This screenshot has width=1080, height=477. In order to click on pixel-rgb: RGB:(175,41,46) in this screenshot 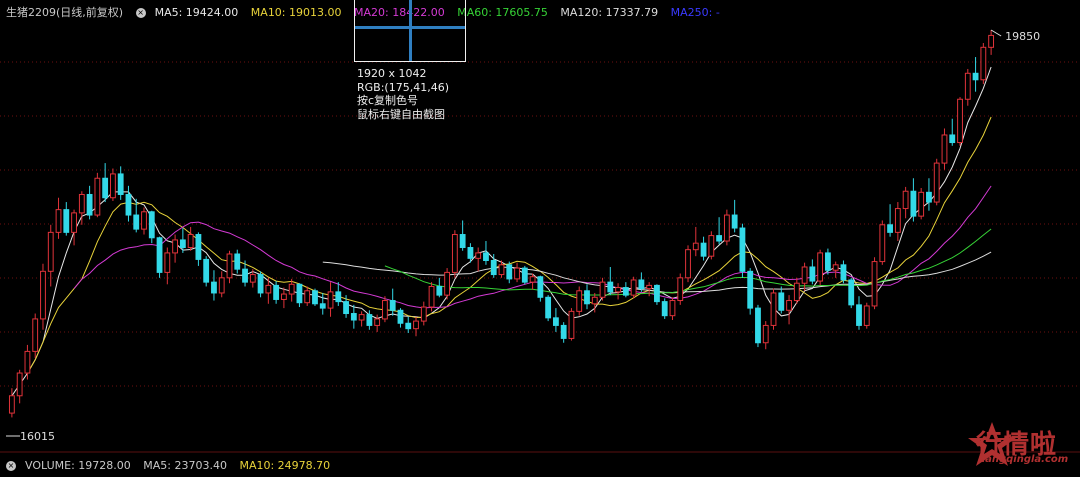, I will do `click(403, 87)`.